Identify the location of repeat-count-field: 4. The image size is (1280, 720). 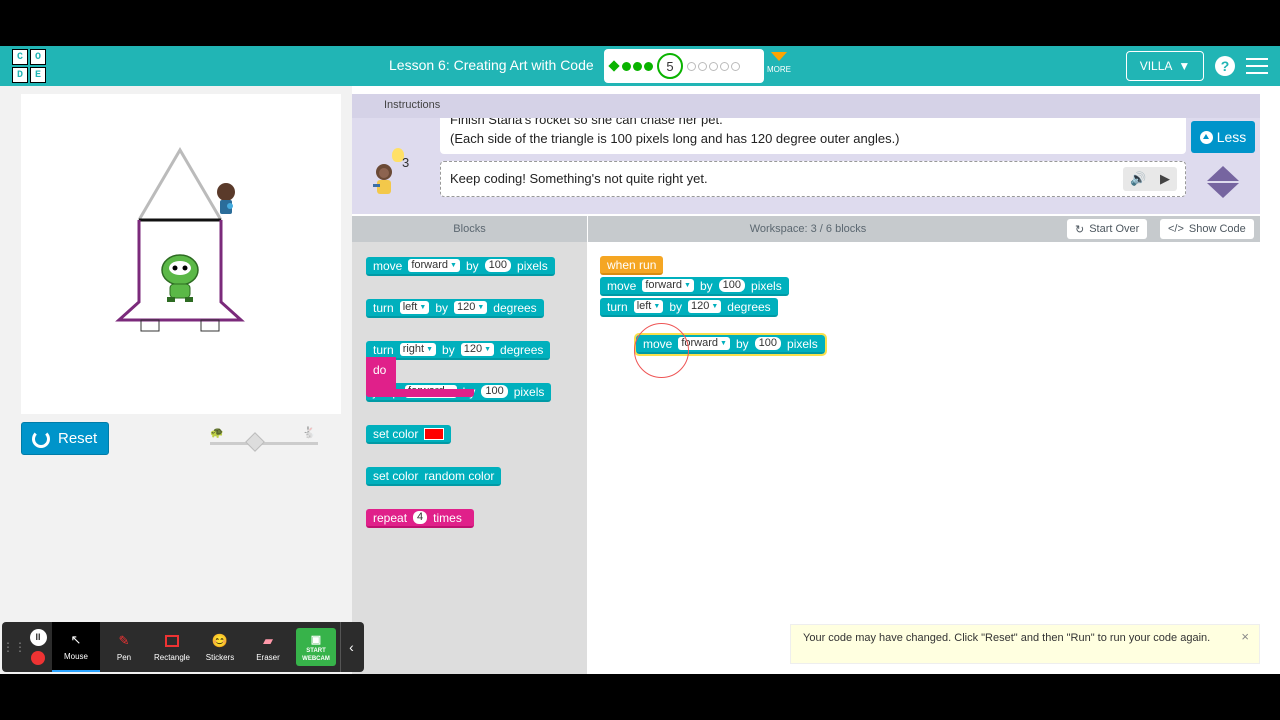
(420, 517).